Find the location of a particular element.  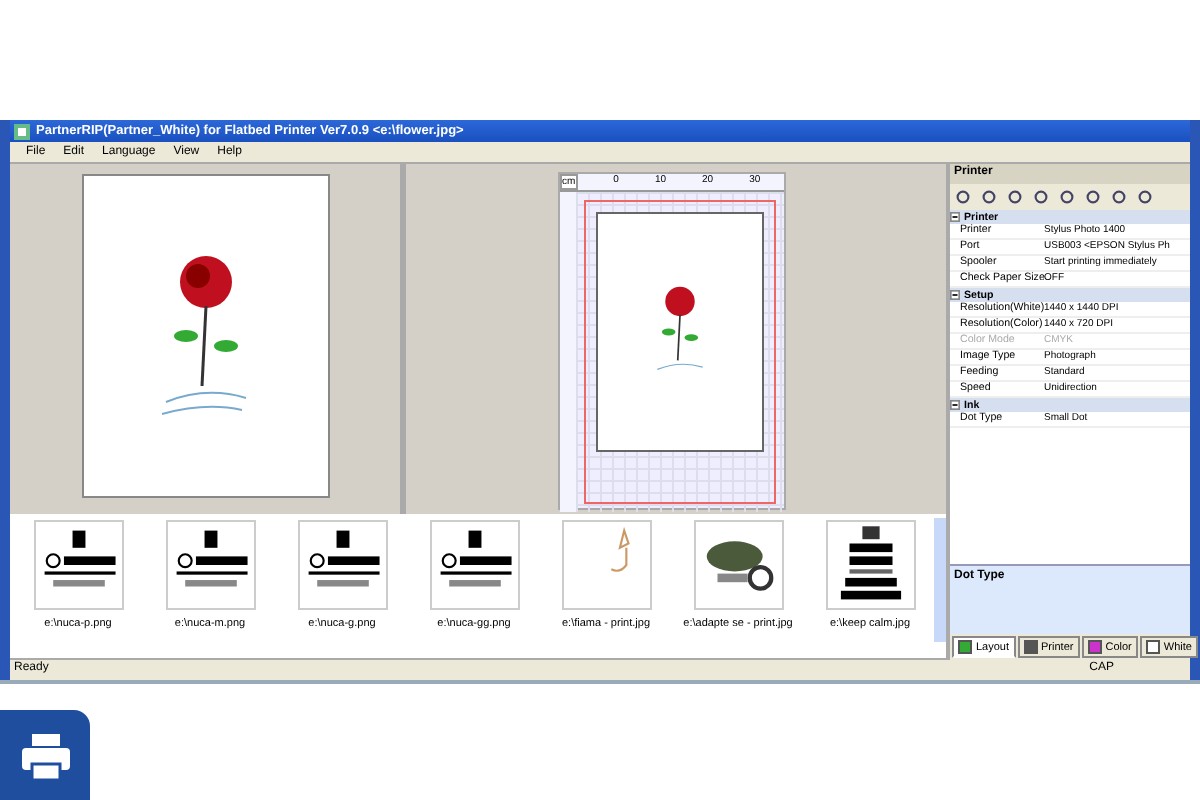

app-icon is located at coordinates (22, 131).